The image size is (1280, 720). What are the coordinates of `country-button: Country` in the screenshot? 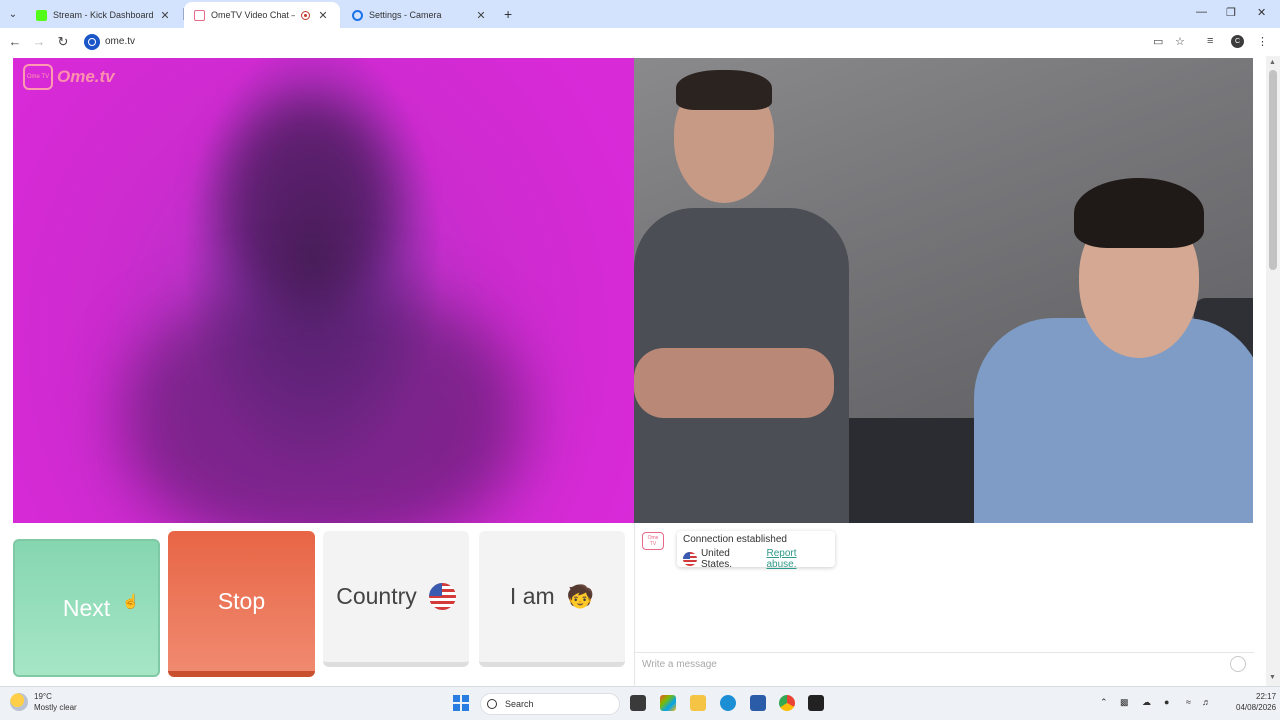 It's located at (396, 599).